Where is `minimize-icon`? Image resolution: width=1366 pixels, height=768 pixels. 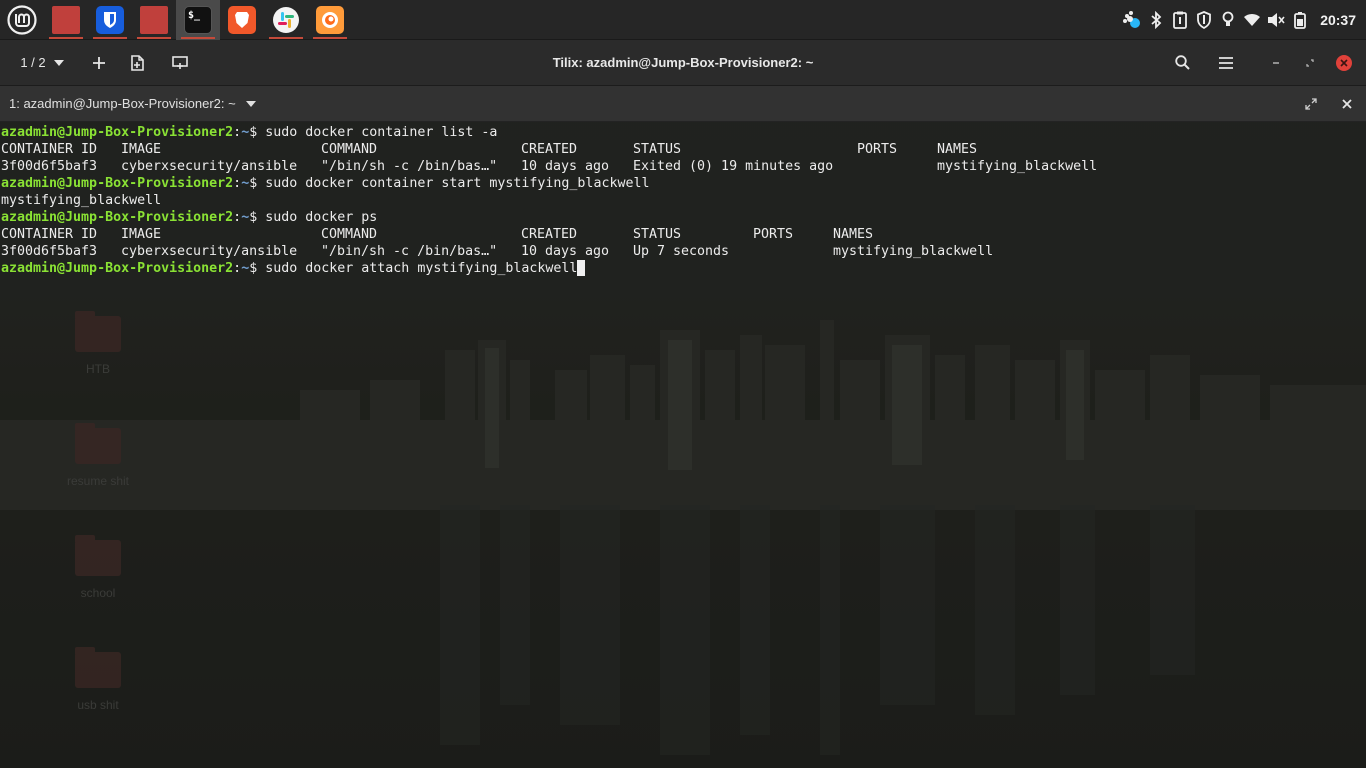
minimize-icon is located at coordinates (1276, 62).